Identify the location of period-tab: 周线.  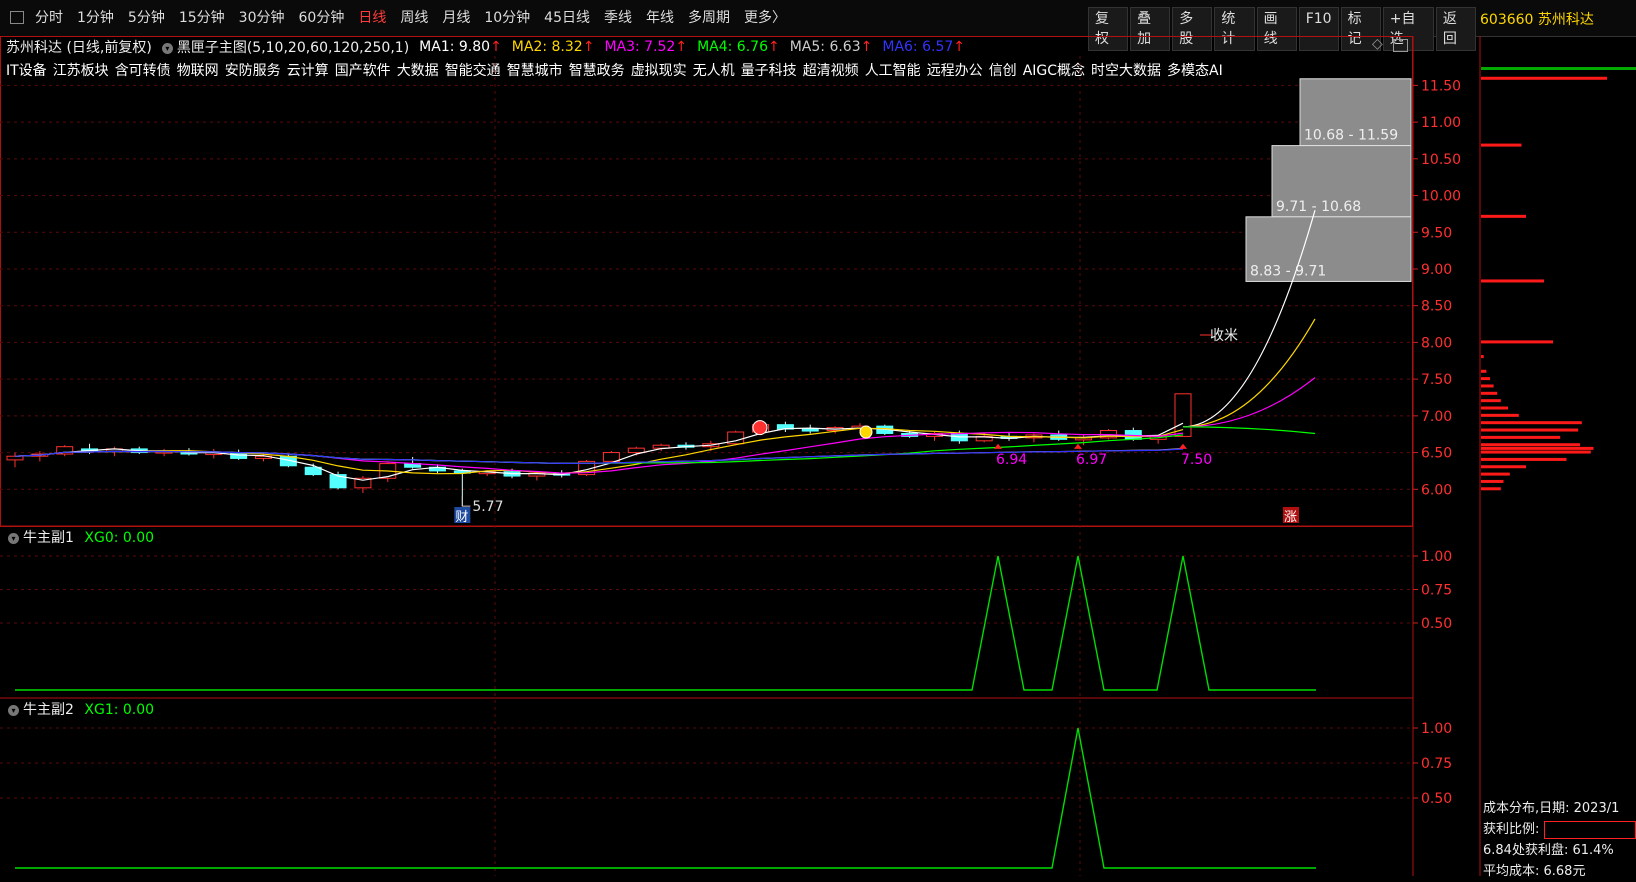
(414, 18).